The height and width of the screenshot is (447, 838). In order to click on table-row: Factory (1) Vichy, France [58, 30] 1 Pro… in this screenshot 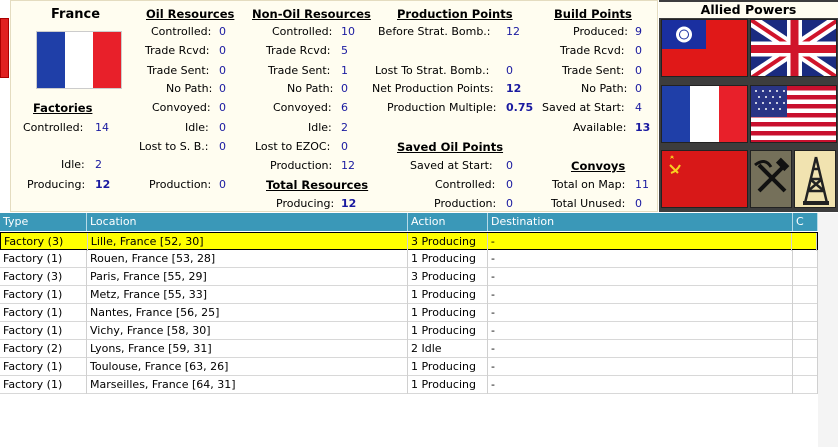, I will do `click(409, 331)`.